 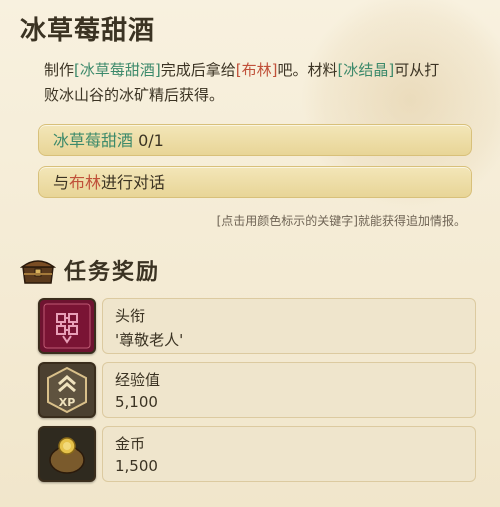 I want to click on reward-label: 经验值, so click(x=138, y=380).